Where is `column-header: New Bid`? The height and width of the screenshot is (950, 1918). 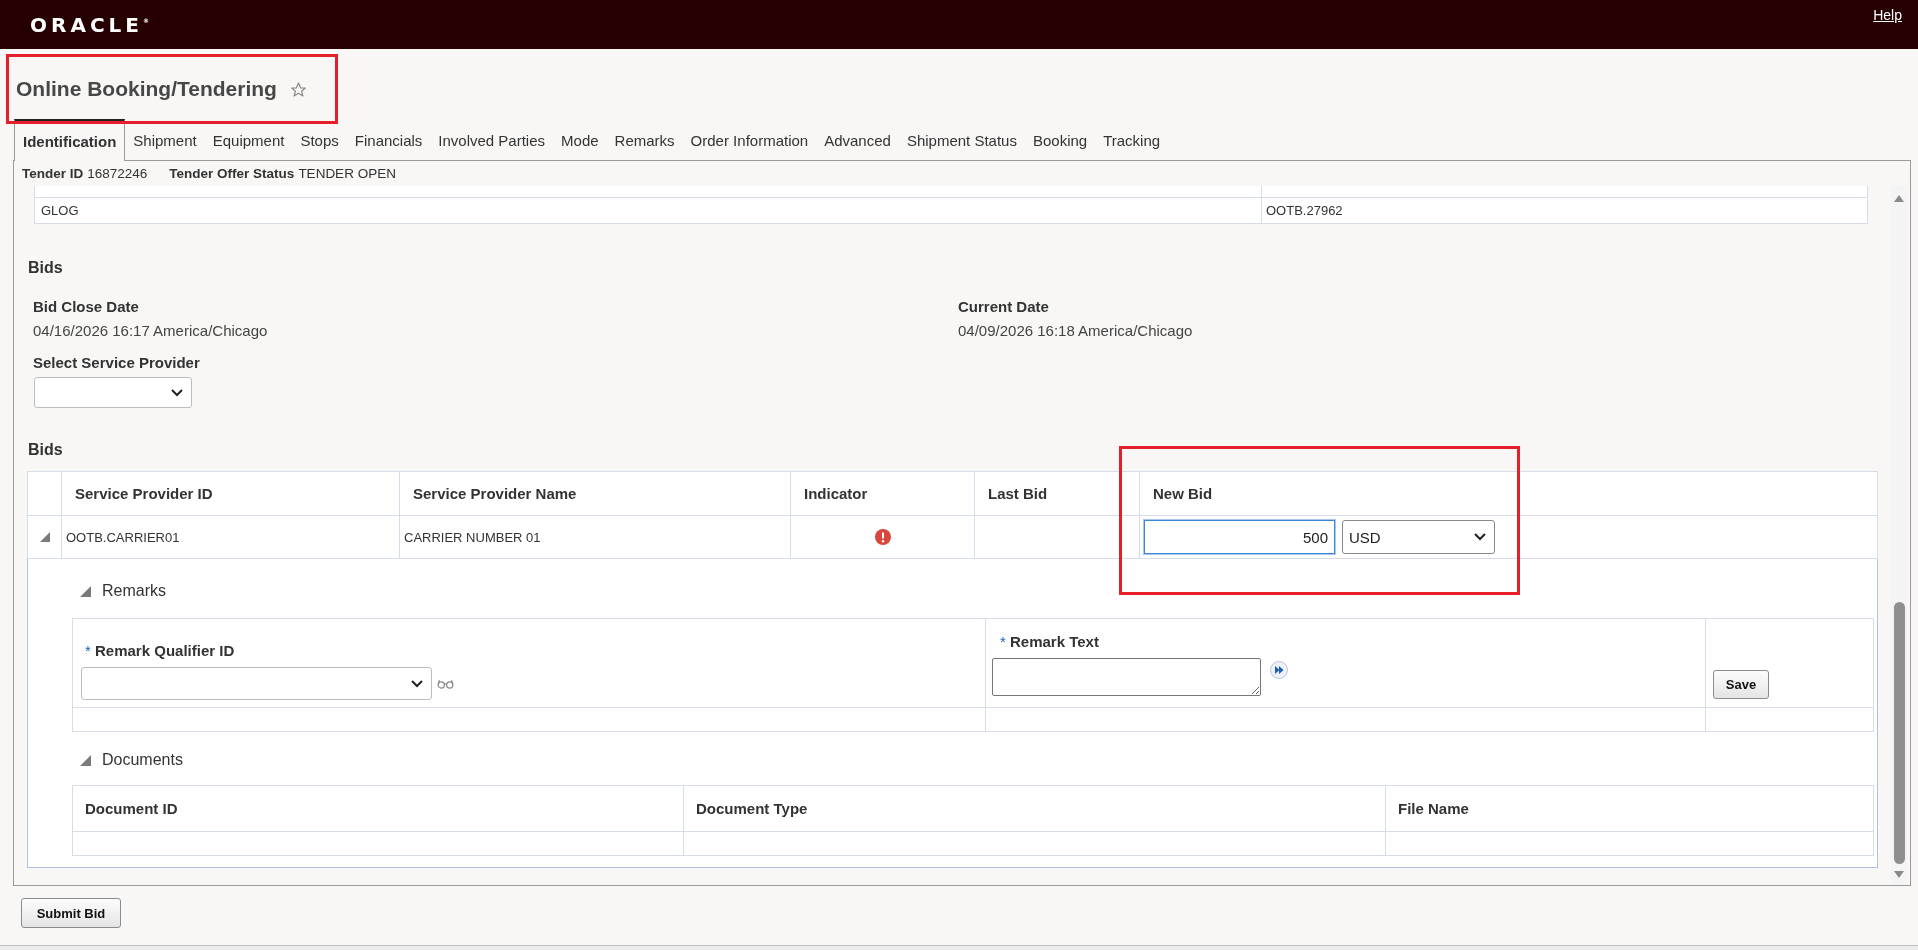 column-header: New Bid is located at coordinates (1183, 493).